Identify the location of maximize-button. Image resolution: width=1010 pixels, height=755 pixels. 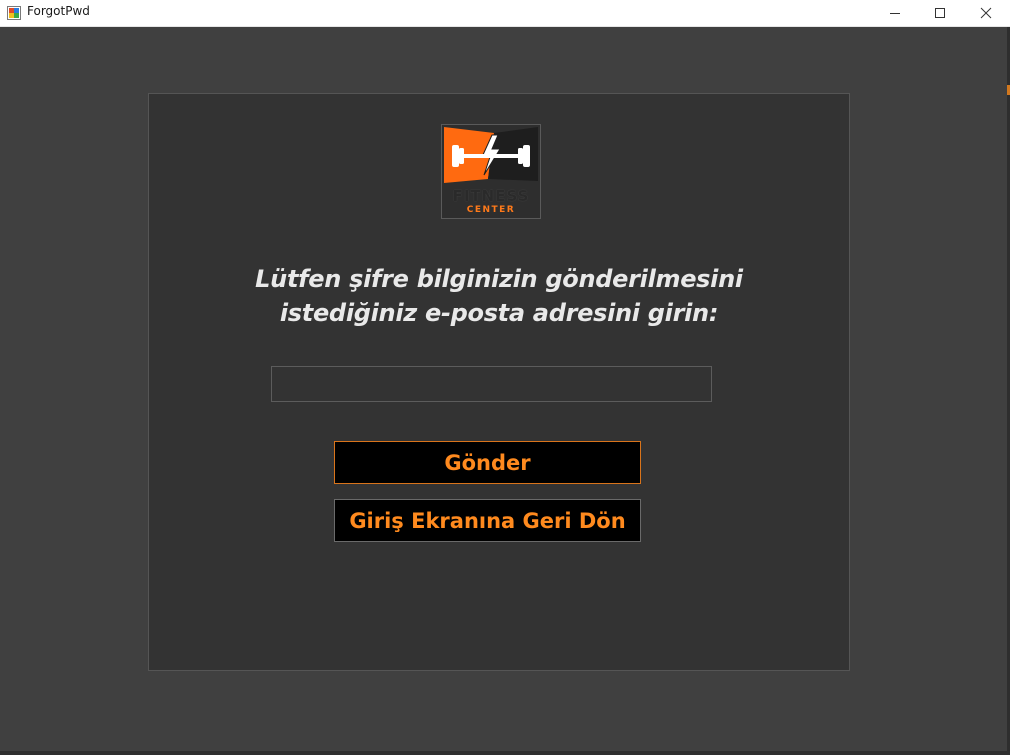
(940, 13).